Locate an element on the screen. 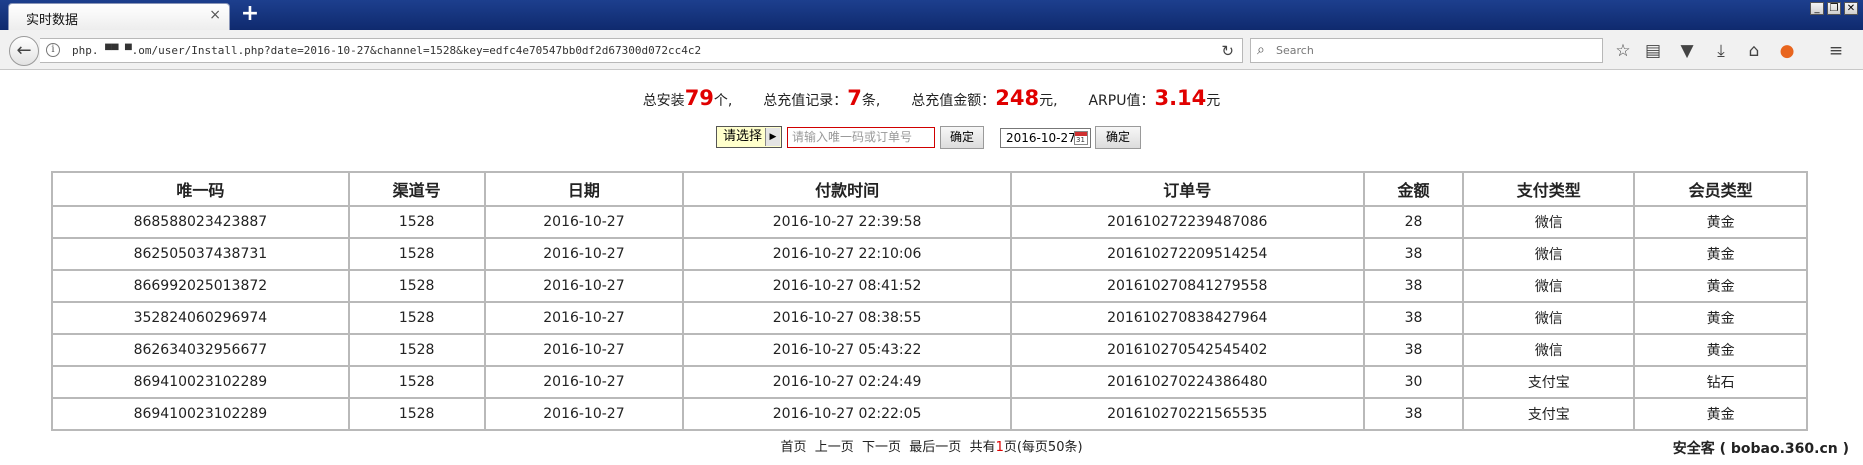  pagination: 首页 上一页 下一页 最后一页 共有1页(每页50条) is located at coordinates (931, 445).